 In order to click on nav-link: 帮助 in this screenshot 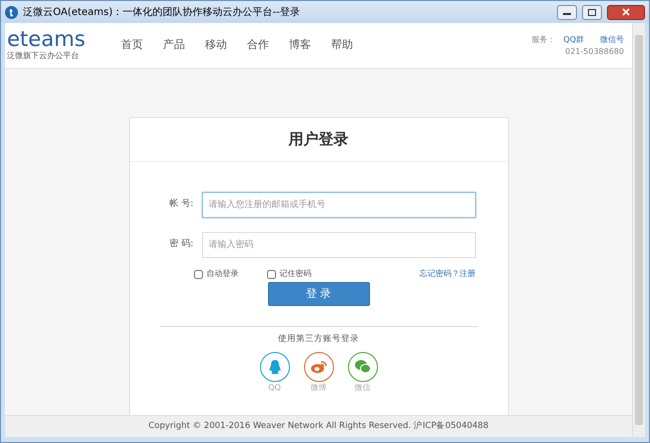, I will do `click(342, 45)`.